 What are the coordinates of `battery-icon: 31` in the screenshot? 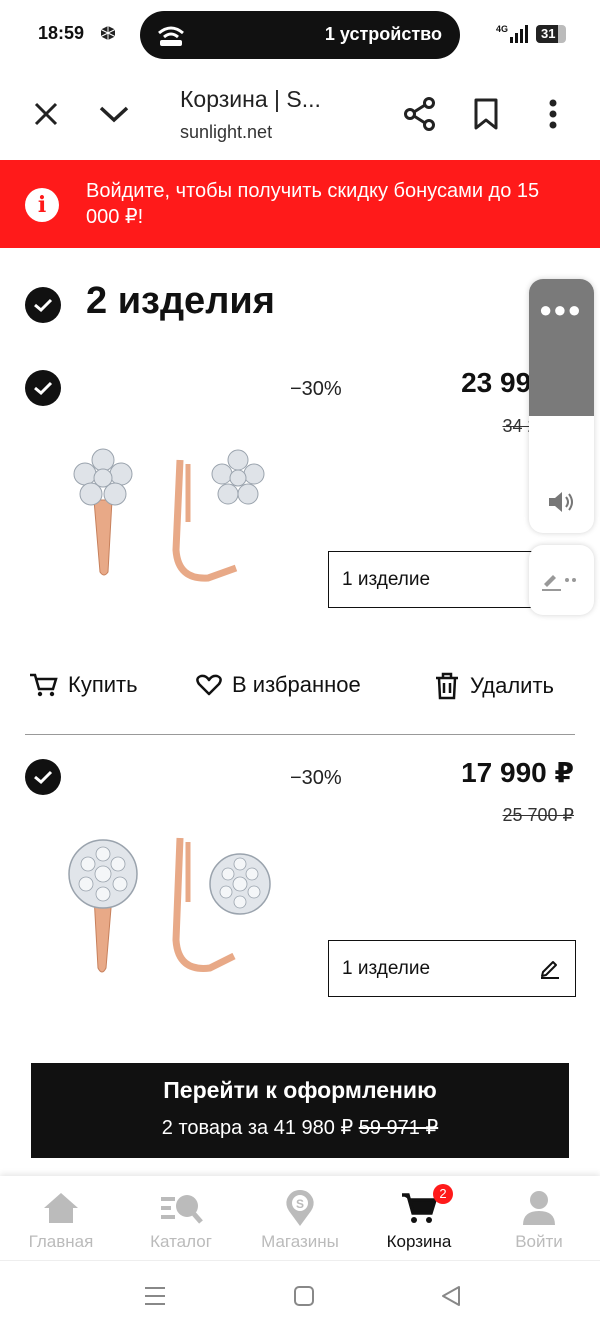 It's located at (551, 34).